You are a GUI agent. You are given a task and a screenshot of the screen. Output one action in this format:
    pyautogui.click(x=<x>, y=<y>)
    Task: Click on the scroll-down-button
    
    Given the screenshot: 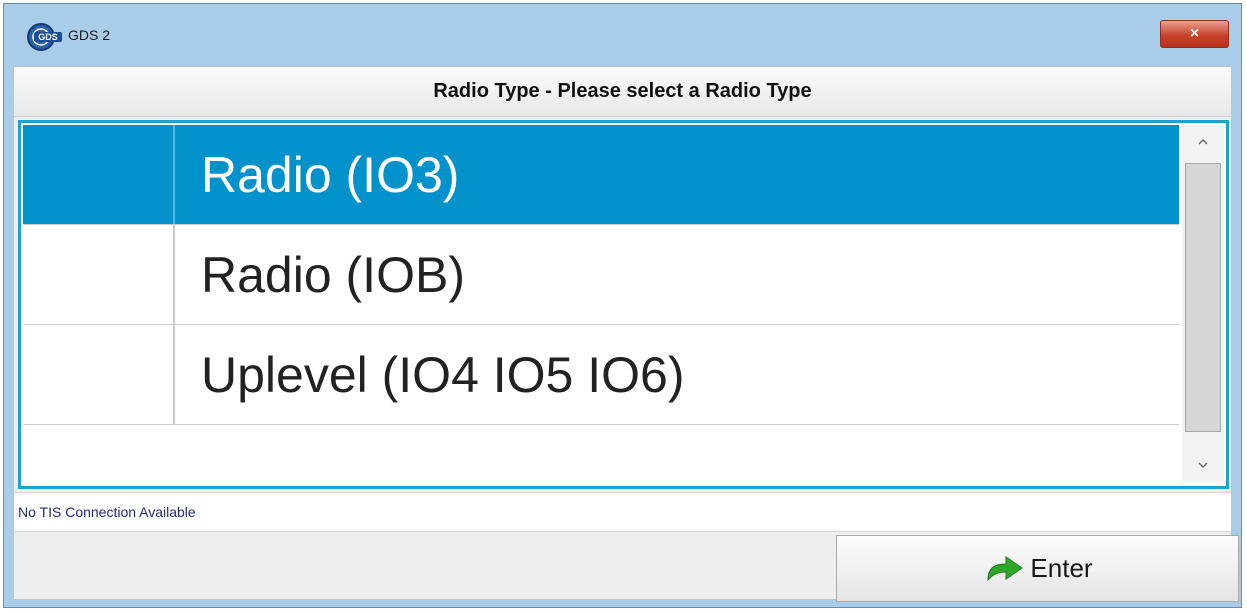 What is the action you would take?
    pyautogui.click(x=1203, y=465)
    